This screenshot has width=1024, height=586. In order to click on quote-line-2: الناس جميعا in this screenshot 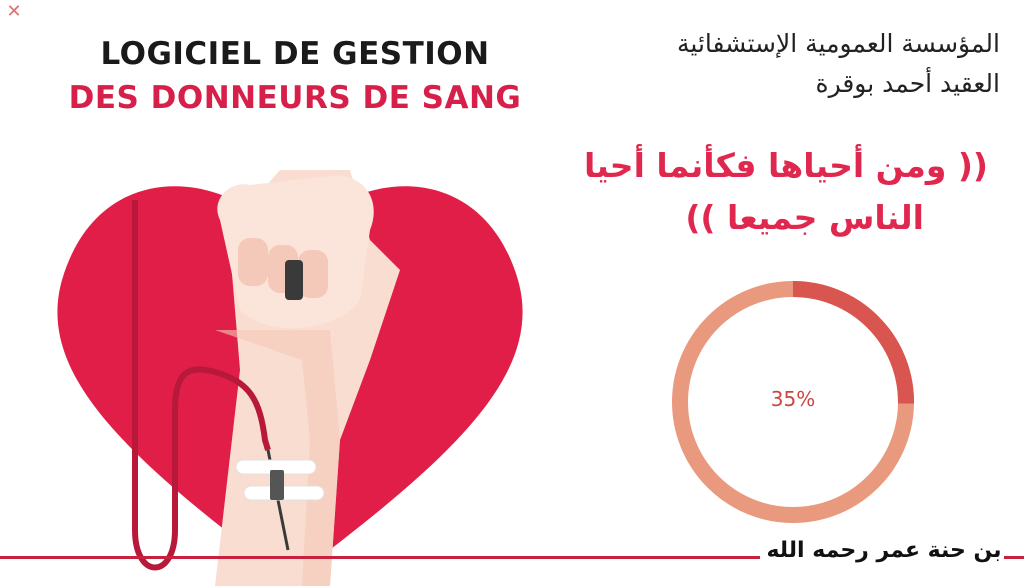, I will do `click(825, 217)`.